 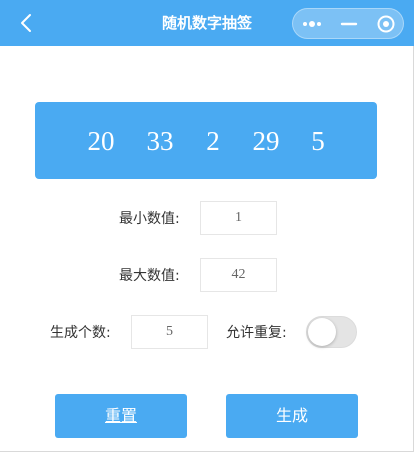 I want to click on result-number: 20, so click(x=101, y=141).